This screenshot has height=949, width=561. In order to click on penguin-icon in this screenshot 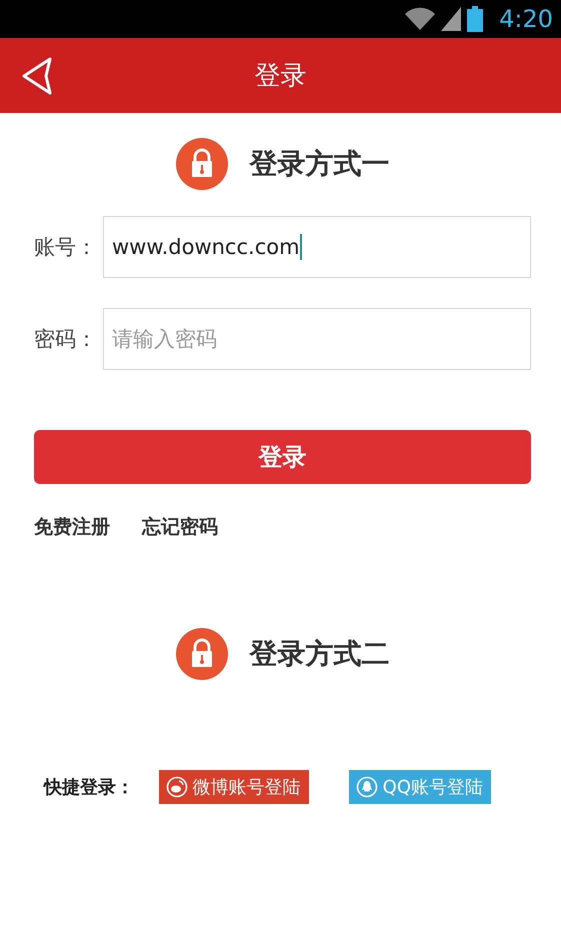, I will do `click(367, 787)`.